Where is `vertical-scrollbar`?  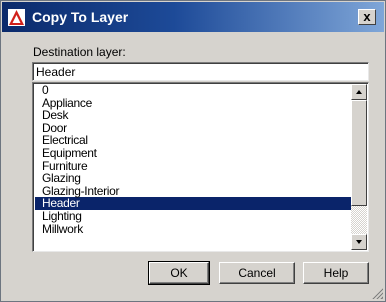
vertical-scrollbar is located at coordinates (359, 167).